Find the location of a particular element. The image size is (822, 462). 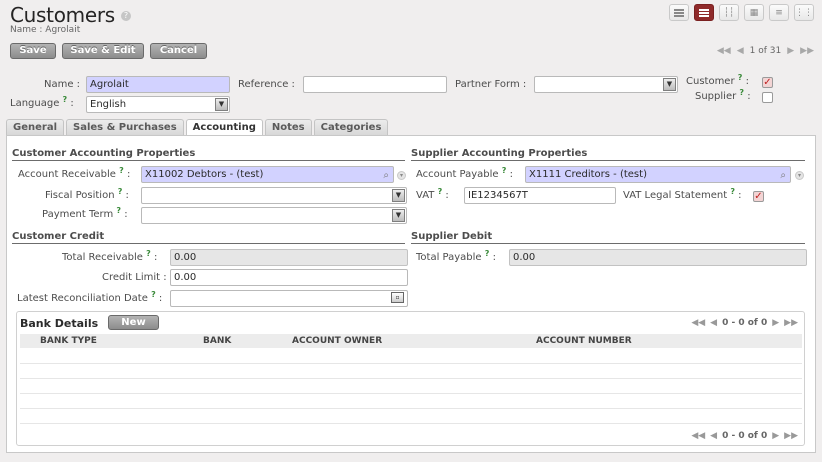

help-icon: ? is located at coordinates (125, 15).